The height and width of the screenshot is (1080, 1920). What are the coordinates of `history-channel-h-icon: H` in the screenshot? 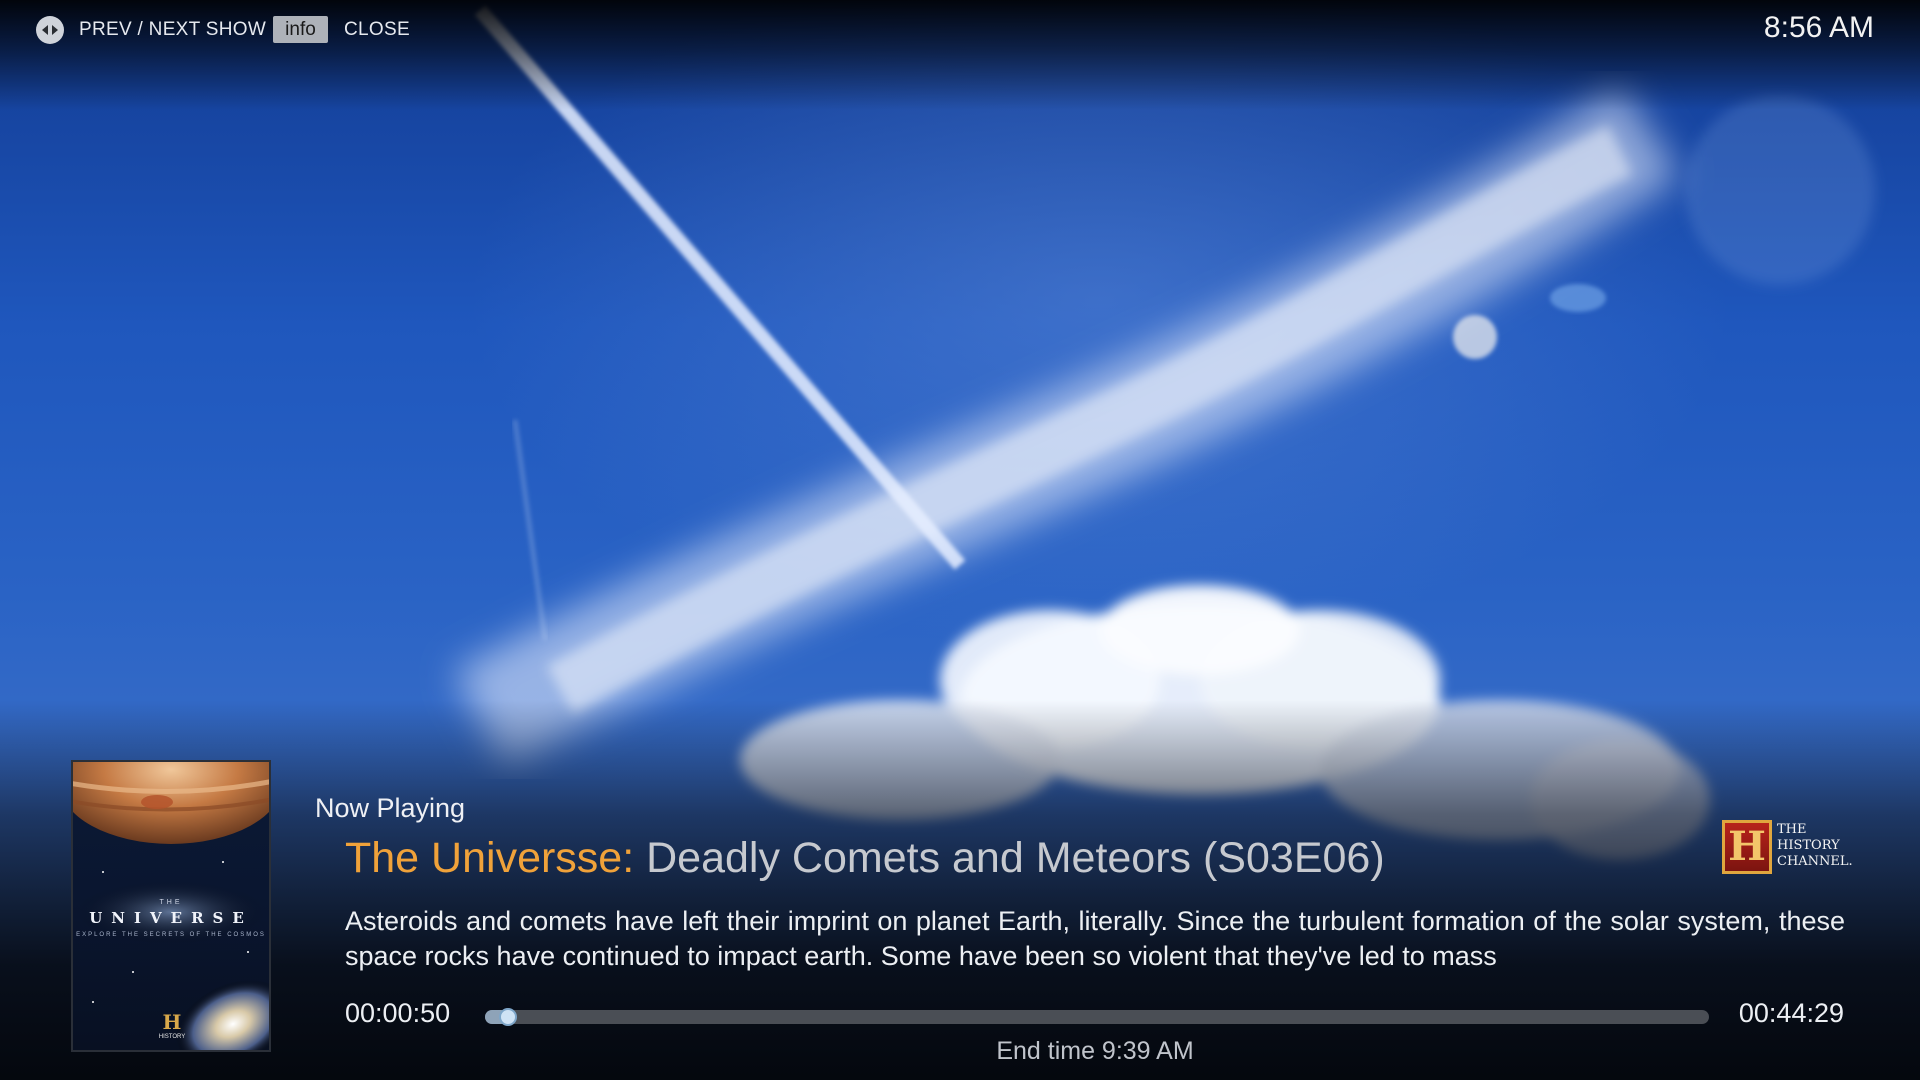 It's located at (1747, 847).